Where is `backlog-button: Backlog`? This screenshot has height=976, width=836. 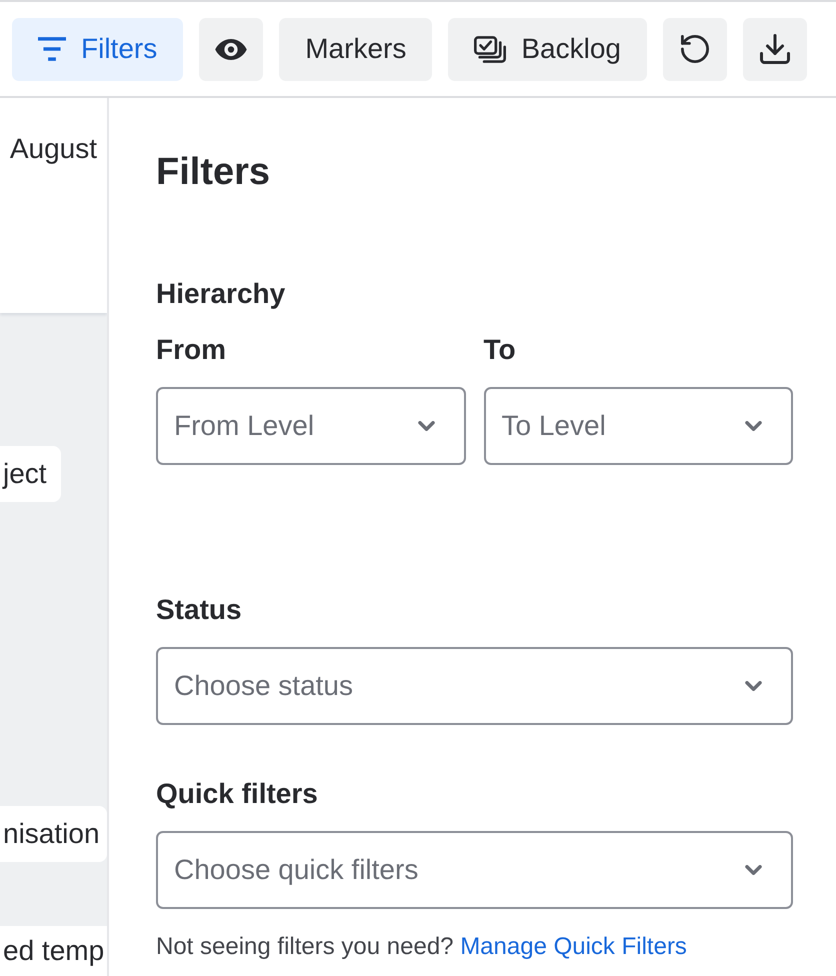
backlog-button: Backlog is located at coordinates (547, 49).